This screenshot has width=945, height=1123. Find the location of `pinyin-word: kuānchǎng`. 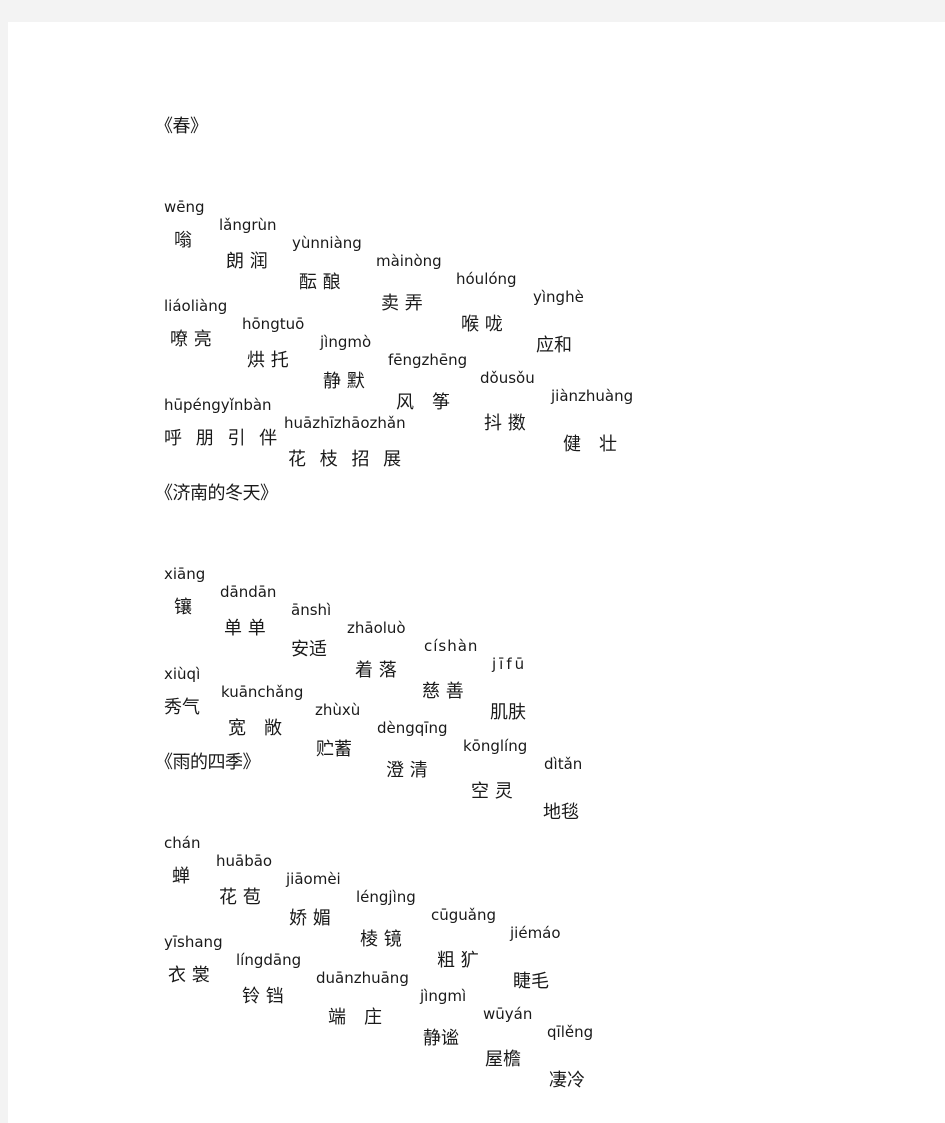

pinyin-word: kuānchǎng is located at coordinates (262, 692).